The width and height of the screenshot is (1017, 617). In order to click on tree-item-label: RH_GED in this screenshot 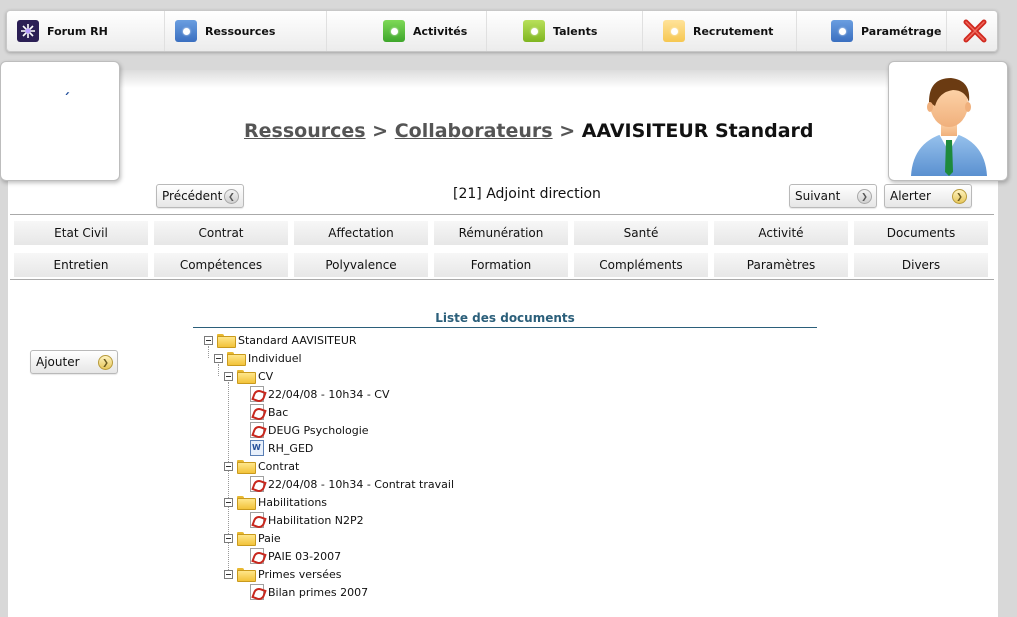, I will do `click(291, 448)`.